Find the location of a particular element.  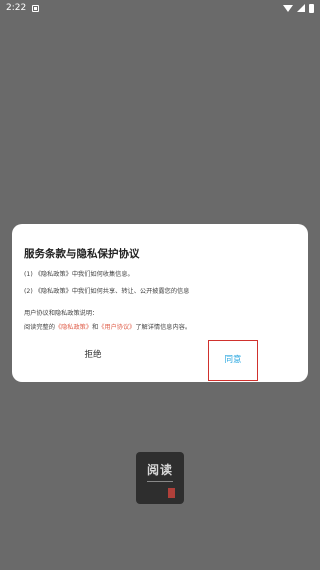

app-logo-text: 阅读 is located at coordinates (159, 470).